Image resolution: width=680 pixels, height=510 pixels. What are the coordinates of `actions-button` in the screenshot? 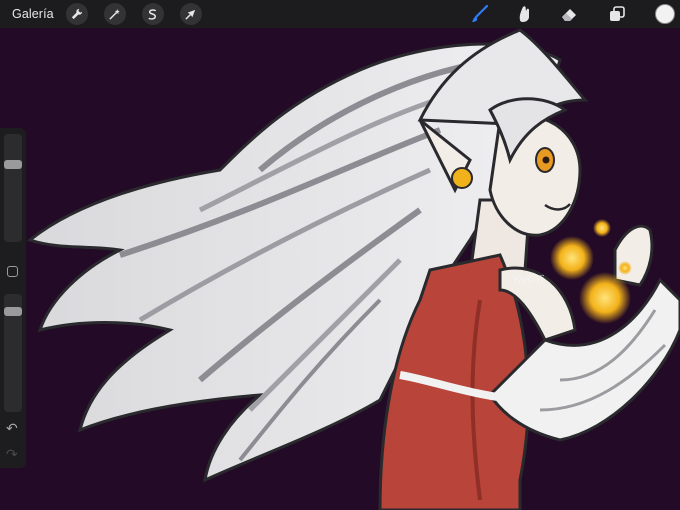 It's located at (76, 14).